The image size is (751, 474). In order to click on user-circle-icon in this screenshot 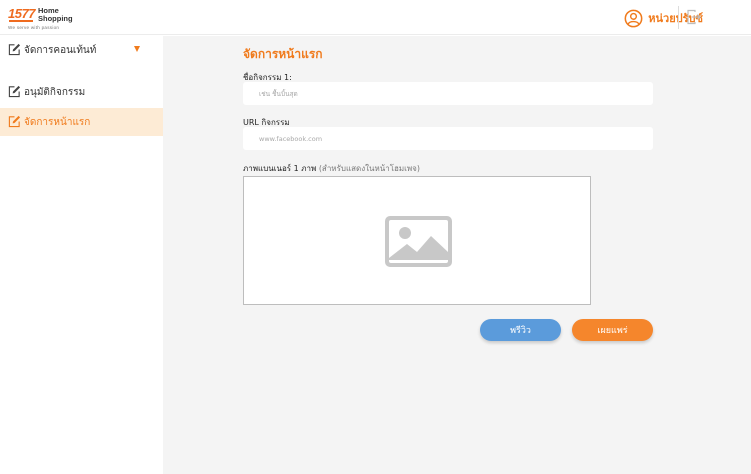, I will do `click(633, 18)`.